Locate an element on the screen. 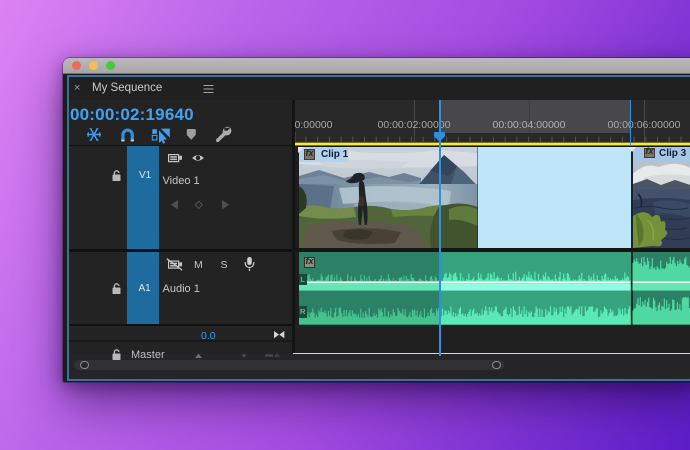  svg-text: S is located at coordinates (223, 265).